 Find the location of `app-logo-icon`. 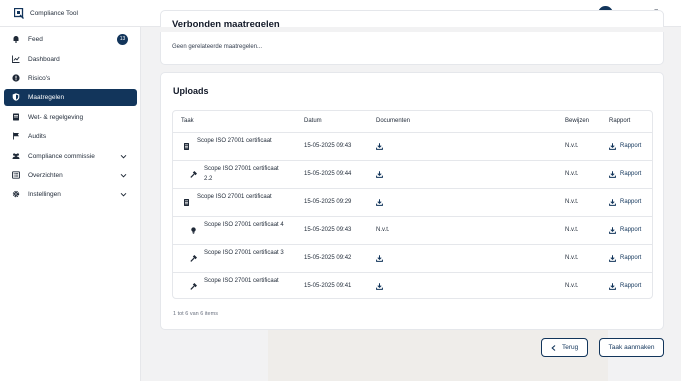

app-logo-icon is located at coordinates (19, 13).